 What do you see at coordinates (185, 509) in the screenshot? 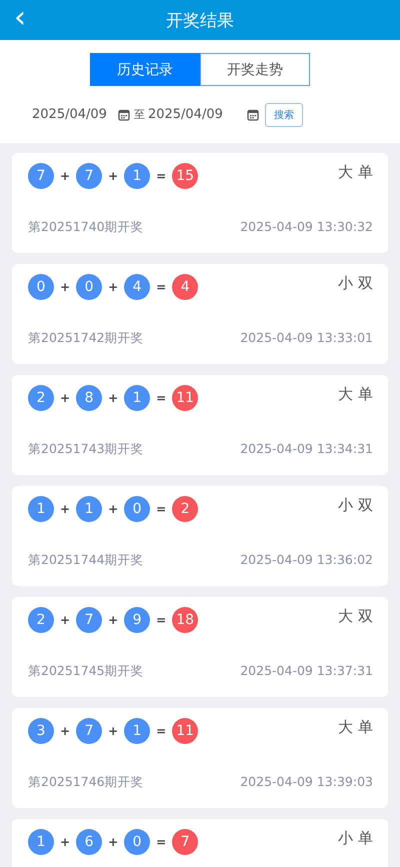
I see `sum-ball: 2` at bounding box center [185, 509].